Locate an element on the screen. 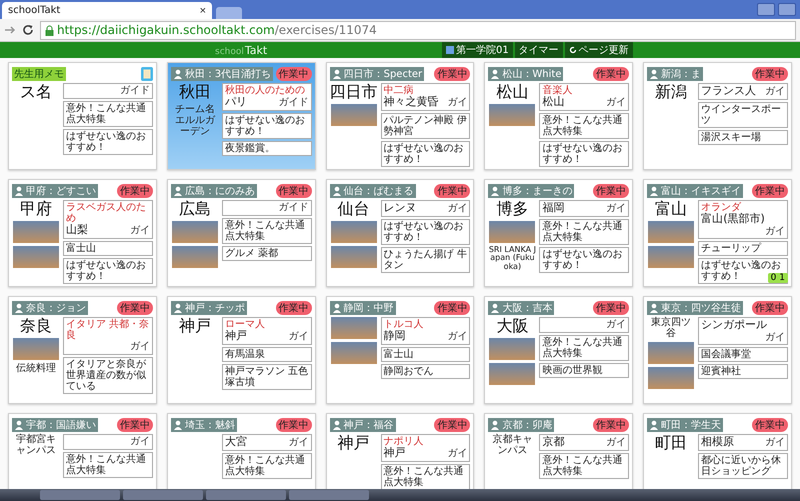 This screenshot has height=501, width=800. guide-title: 大宮 is located at coordinates (235, 442).